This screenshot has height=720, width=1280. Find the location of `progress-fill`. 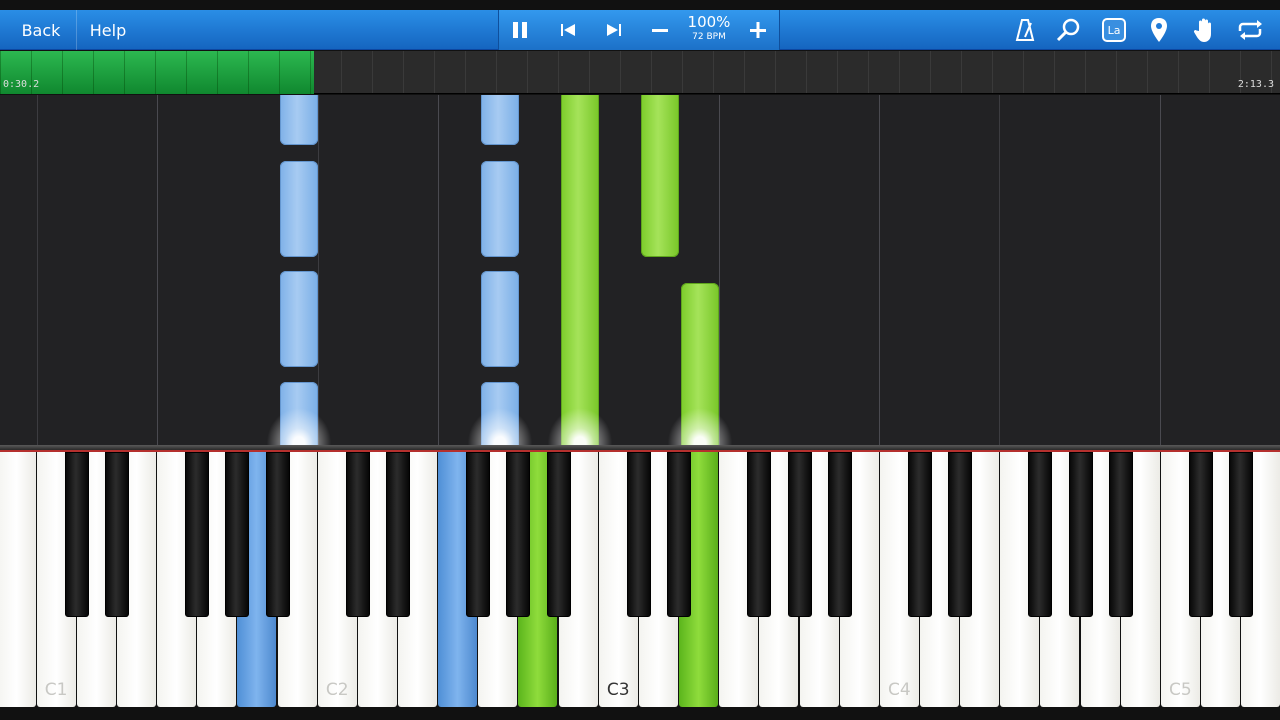

progress-fill is located at coordinates (157, 72).